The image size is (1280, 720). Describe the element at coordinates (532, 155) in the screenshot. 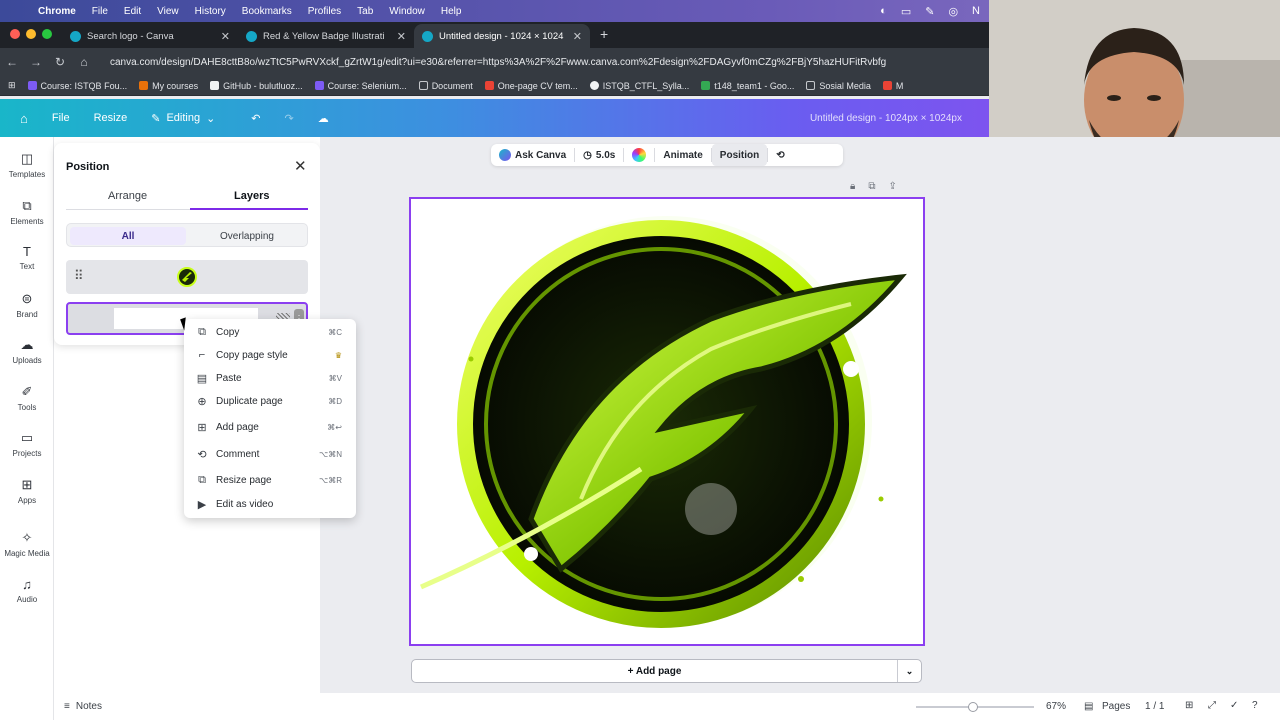

I see `ask-canva-button: Ask Canva` at that location.